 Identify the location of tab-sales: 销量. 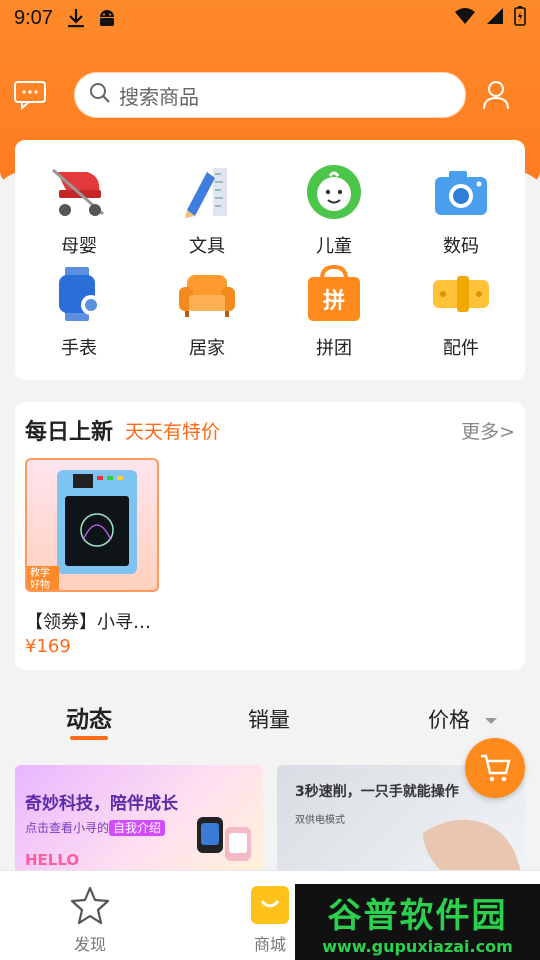
(269, 719).